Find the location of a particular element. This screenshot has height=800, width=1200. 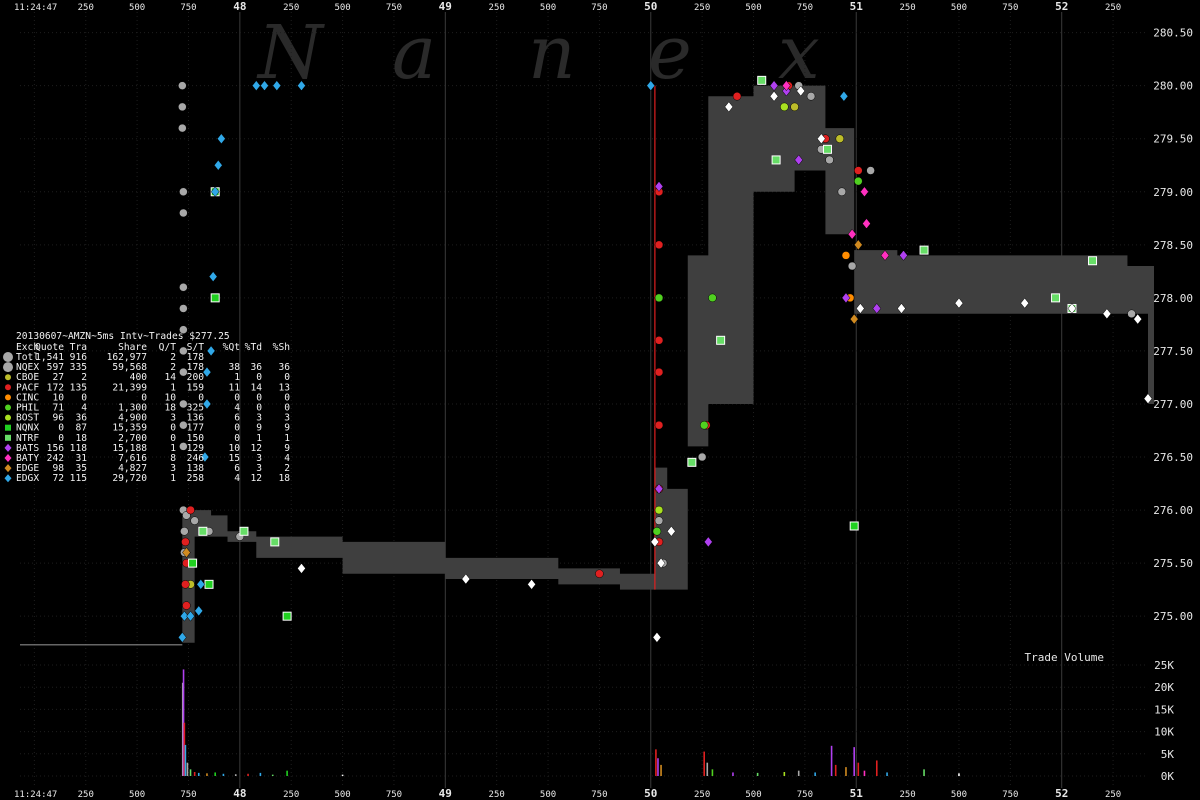

stats-header-pct-td: %Td is located at coordinates (253, 347).